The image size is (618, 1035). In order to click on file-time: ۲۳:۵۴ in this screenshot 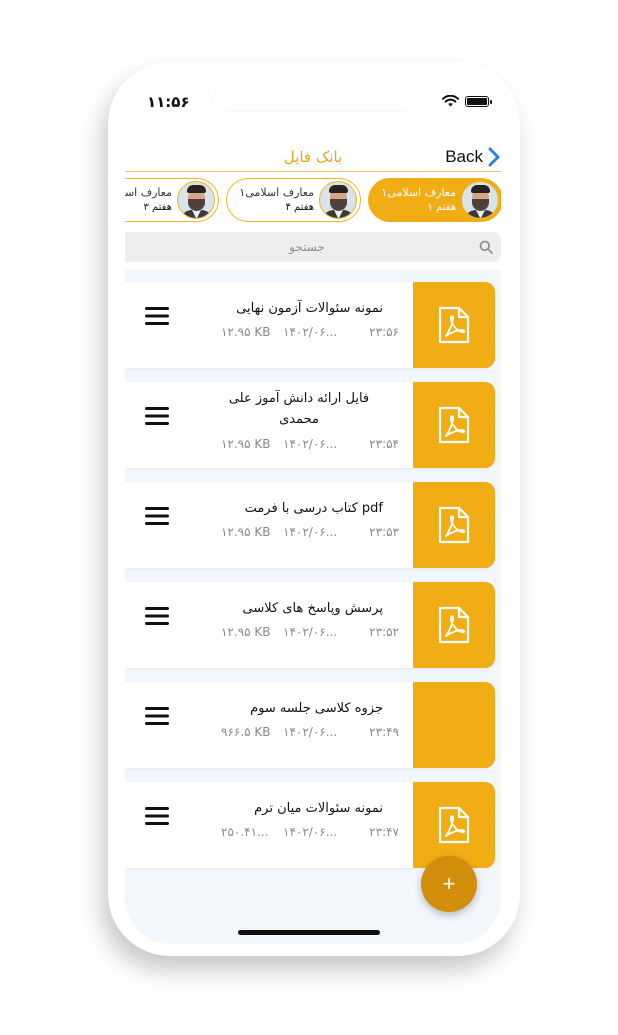, I will do `click(384, 444)`.